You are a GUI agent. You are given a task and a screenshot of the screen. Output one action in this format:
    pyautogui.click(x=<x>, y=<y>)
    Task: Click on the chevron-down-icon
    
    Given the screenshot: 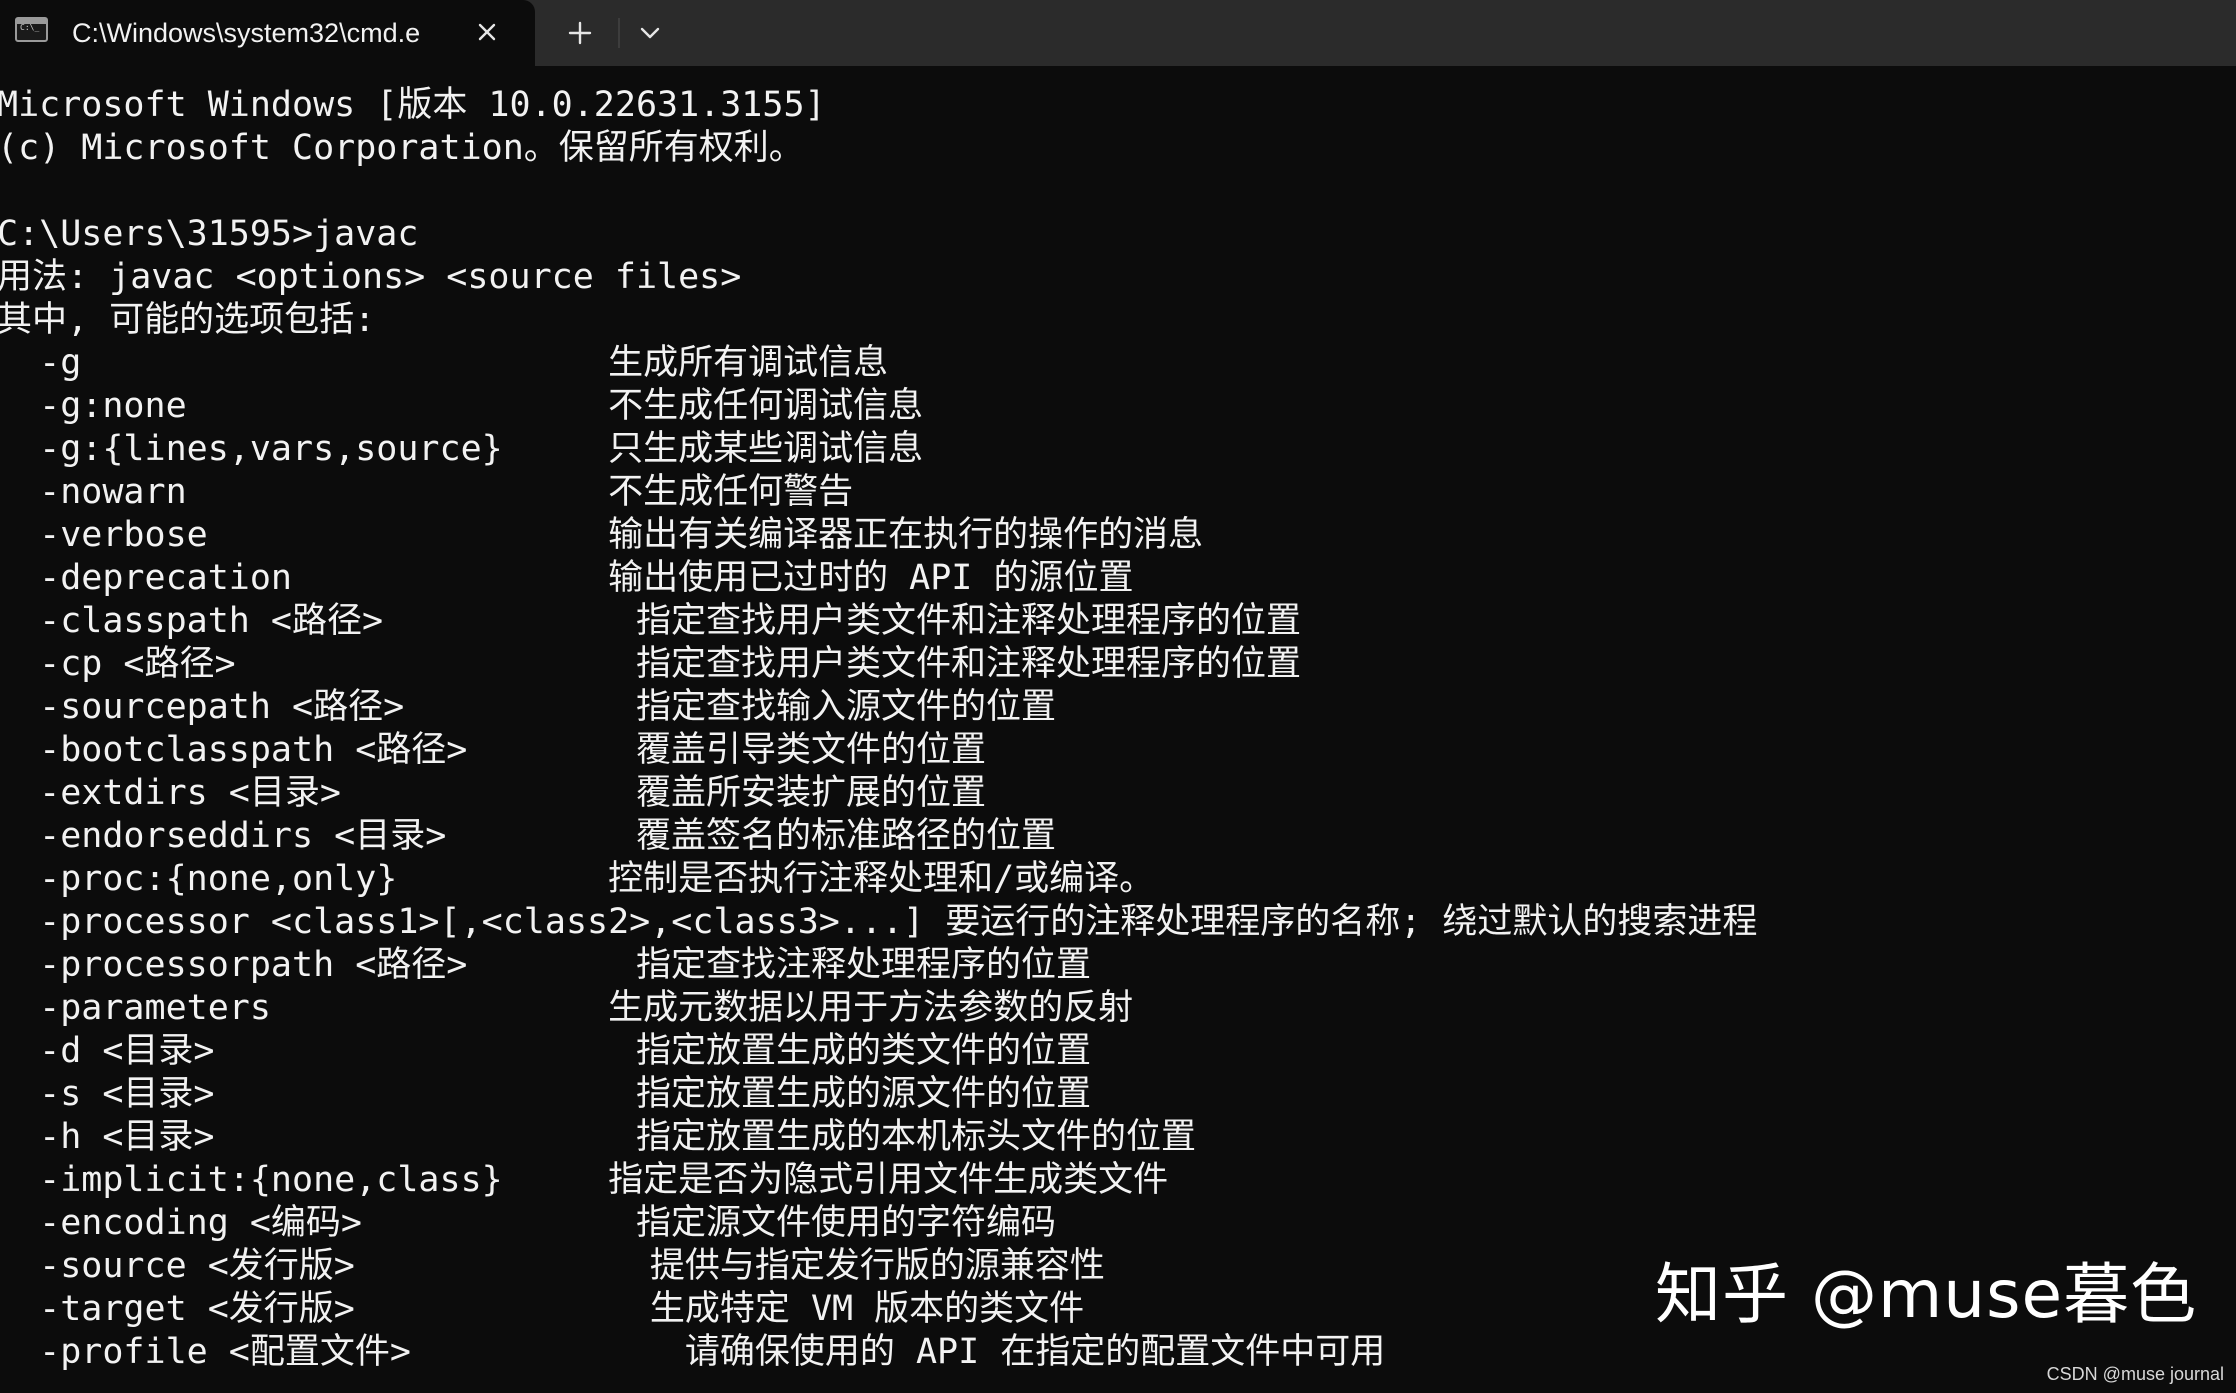 What is the action you would take?
    pyautogui.click(x=650, y=33)
    